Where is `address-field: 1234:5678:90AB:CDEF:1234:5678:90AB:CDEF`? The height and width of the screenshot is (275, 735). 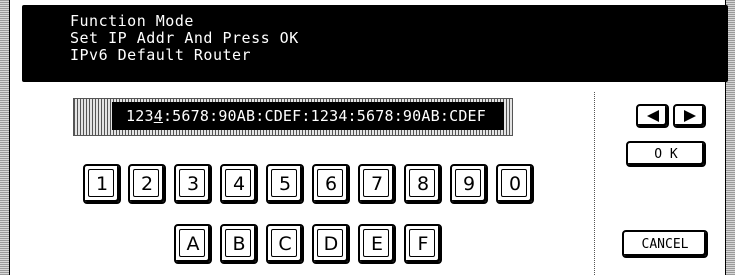 address-field: 1234:5678:90AB:CDEF:1234:5678:90AB:CDEF is located at coordinates (293, 117).